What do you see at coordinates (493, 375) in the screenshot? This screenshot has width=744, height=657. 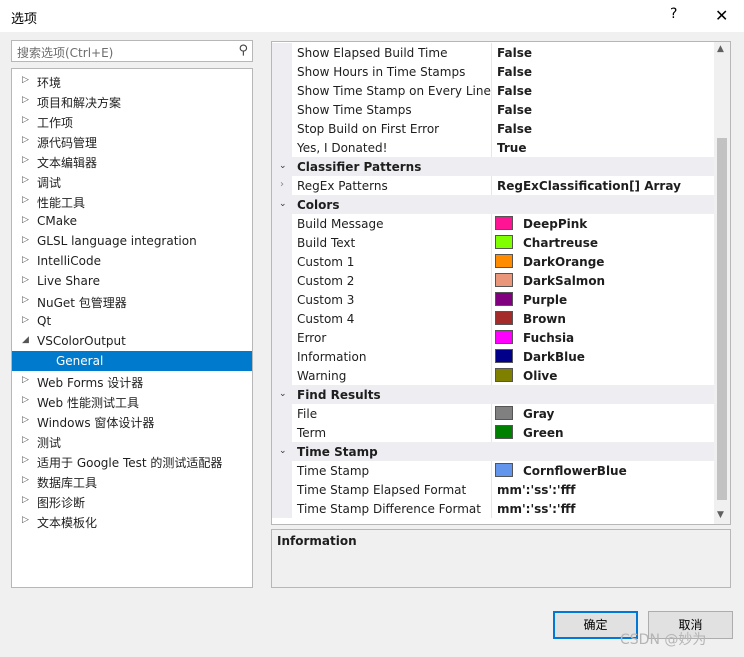 I see `grid-row: Warning Olive` at bounding box center [493, 375].